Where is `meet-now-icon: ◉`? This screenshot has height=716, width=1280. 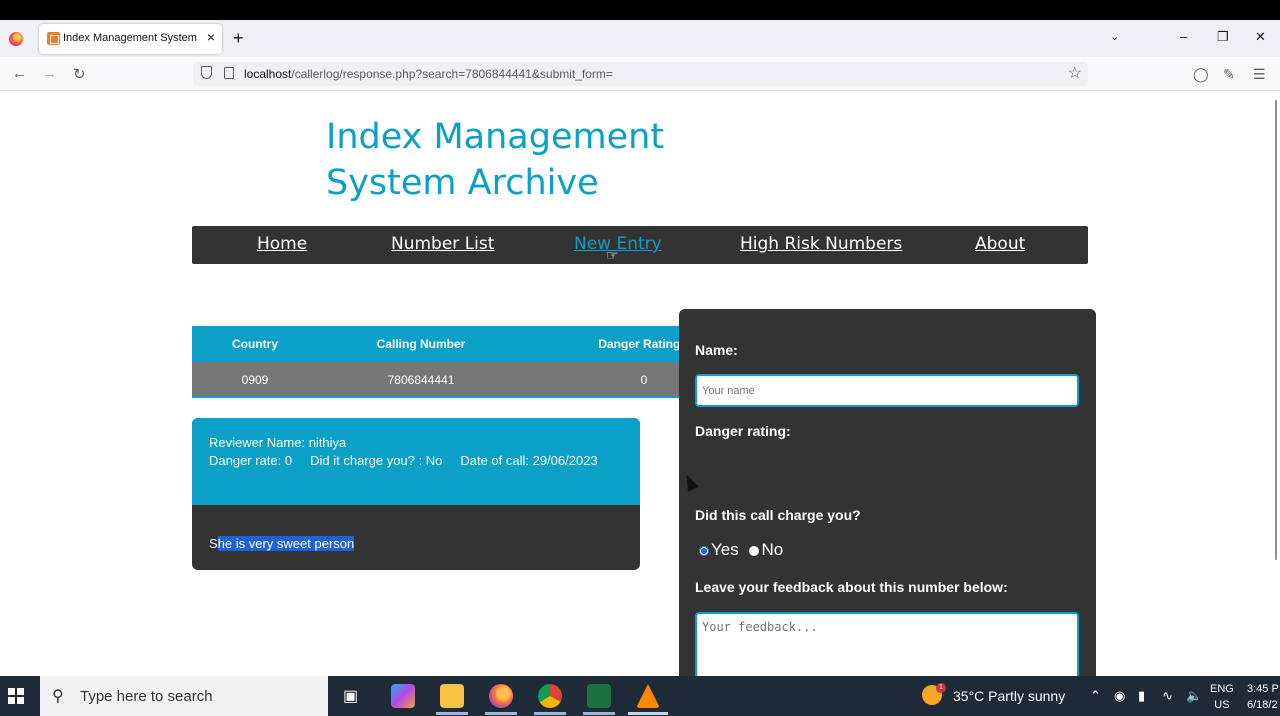 meet-now-icon: ◉ is located at coordinates (1119, 696).